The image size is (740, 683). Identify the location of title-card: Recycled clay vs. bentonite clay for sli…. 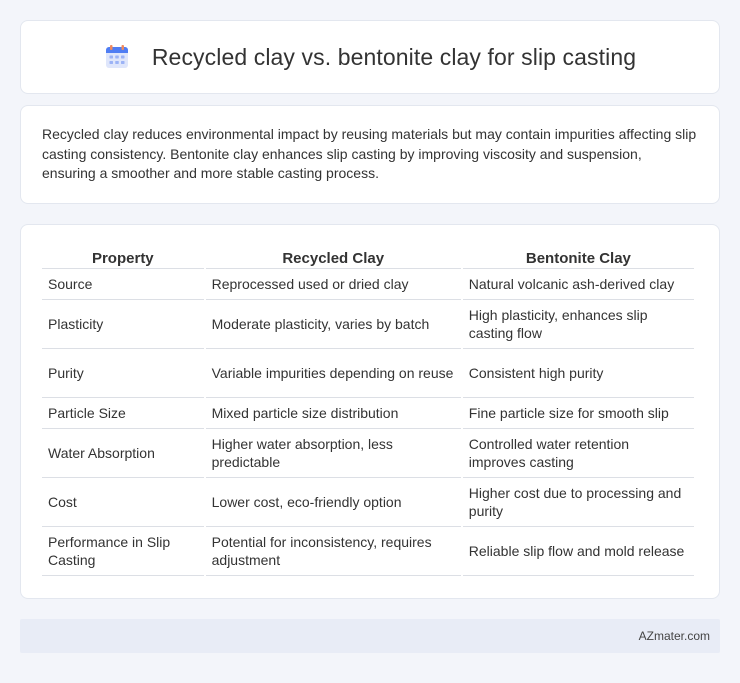
(370, 57).